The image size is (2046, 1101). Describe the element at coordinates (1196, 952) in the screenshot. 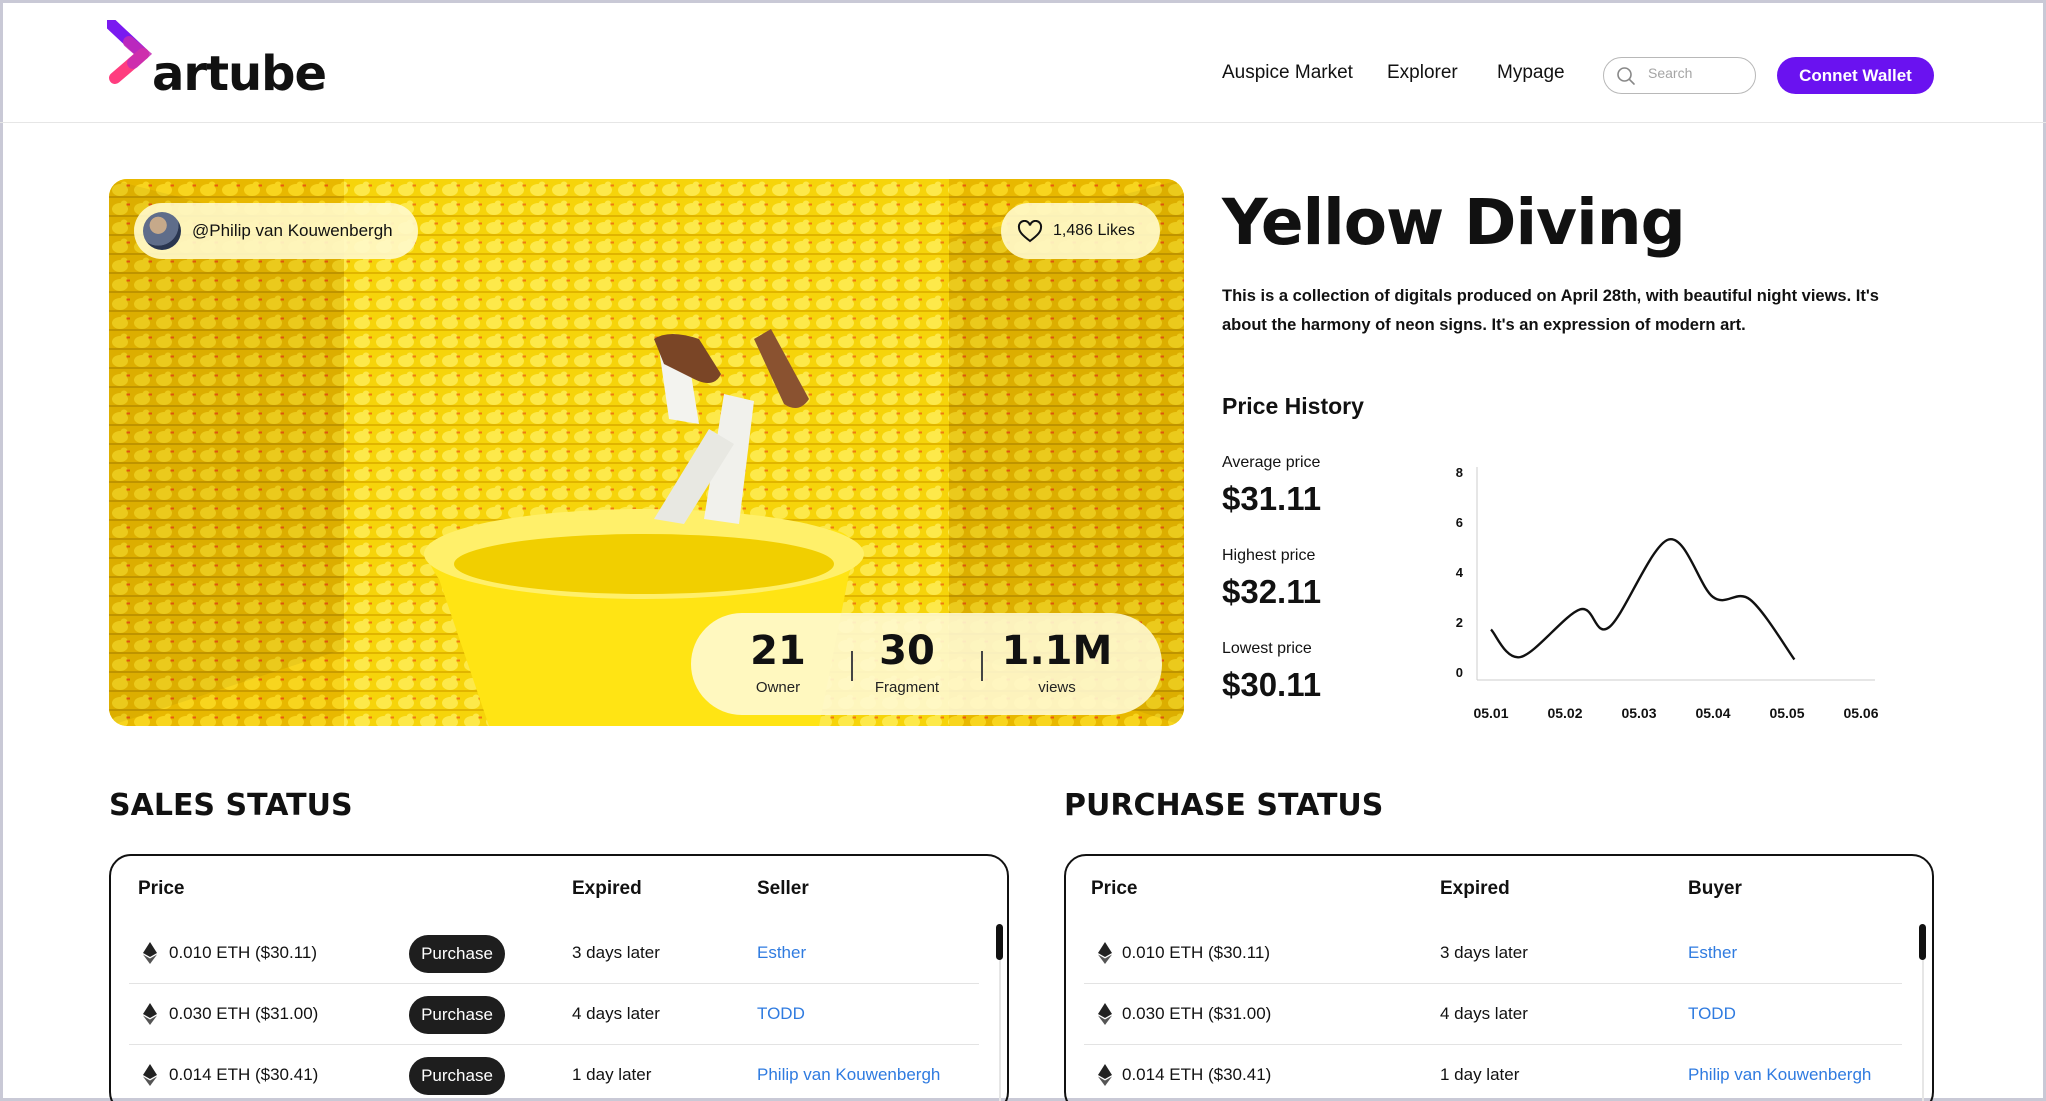

I see `purchase-price: 0.010 ETH ($30.11)` at that location.